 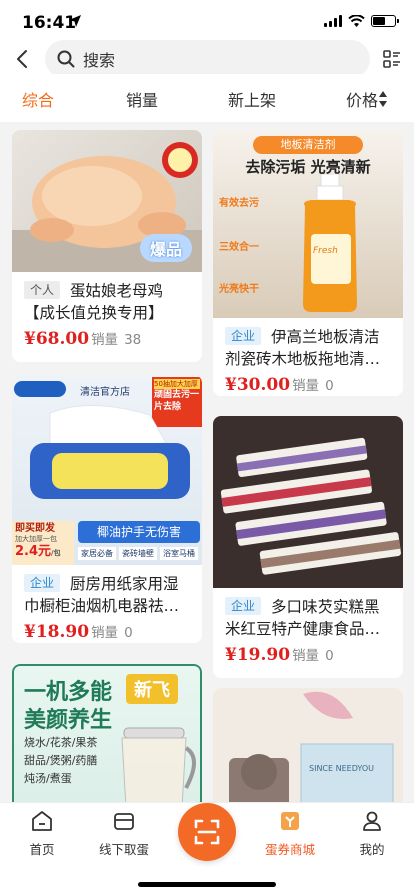 I want to click on search-input: 搜索, so click(x=207, y=59).